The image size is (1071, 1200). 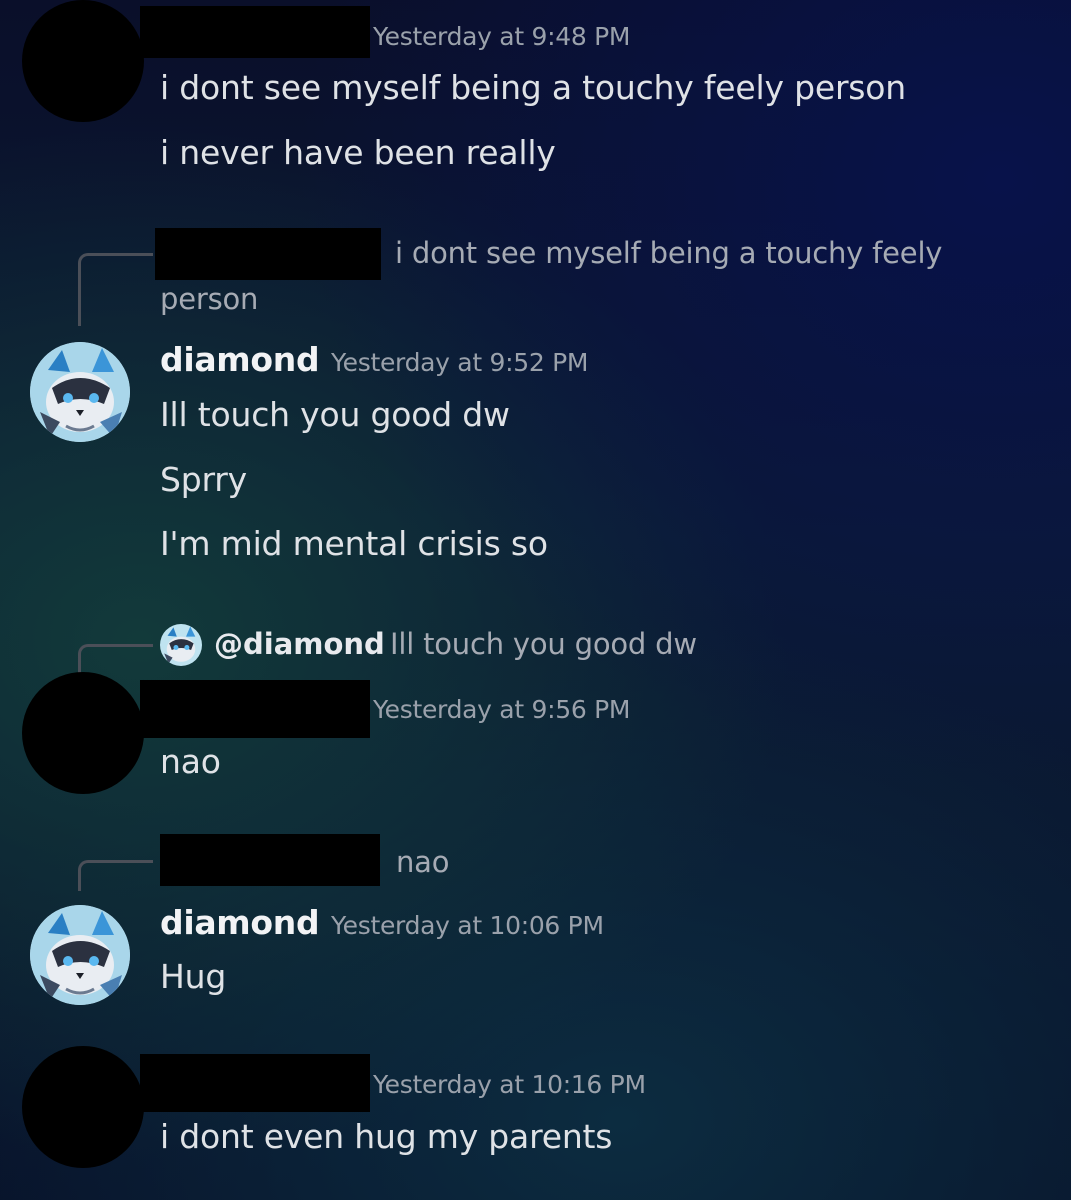 What do you see at coordinates (358, 152) in the screenshot?
I see `message-text: i never have been really` at bounding box center [358, 152].